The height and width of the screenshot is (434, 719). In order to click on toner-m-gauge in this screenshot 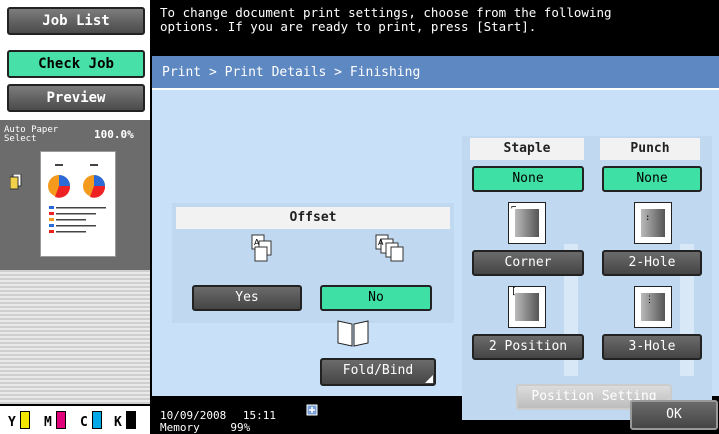, I will do `click(61, 420)`.